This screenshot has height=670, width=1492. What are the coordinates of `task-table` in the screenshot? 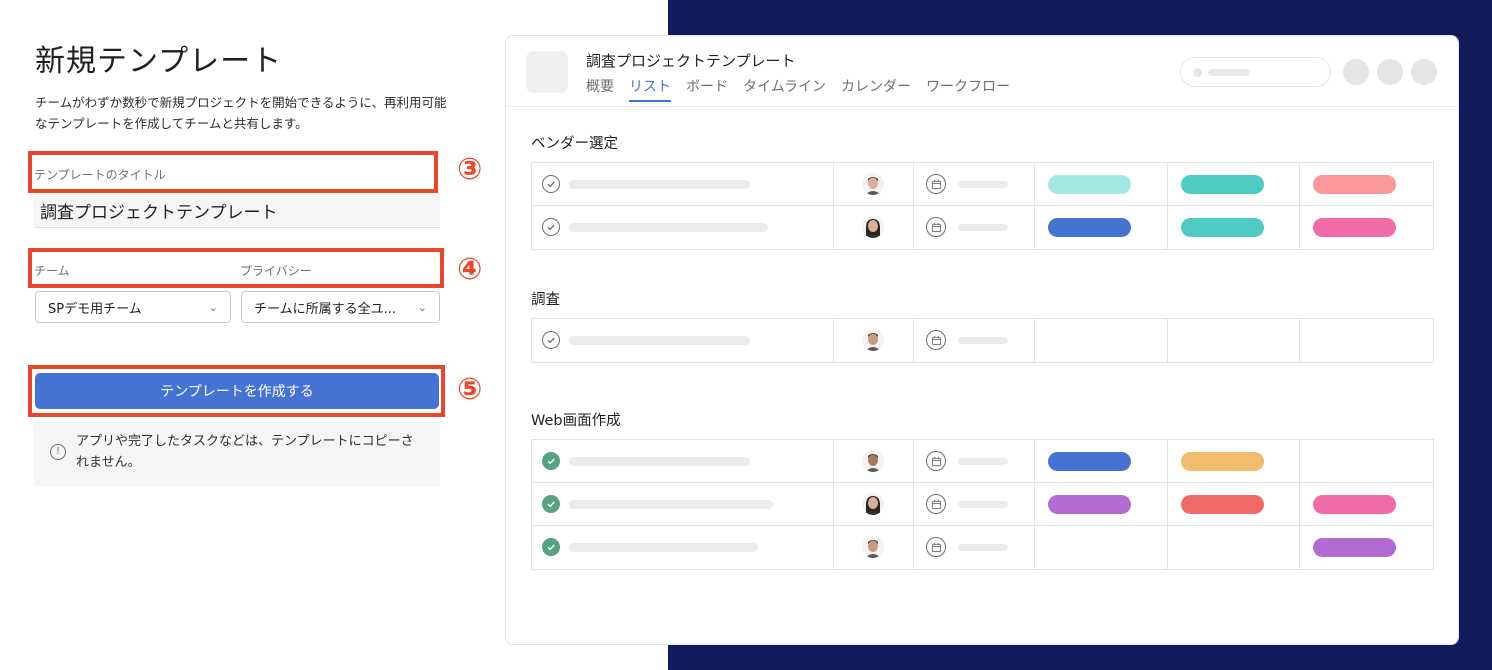 It's located at (982, 504).